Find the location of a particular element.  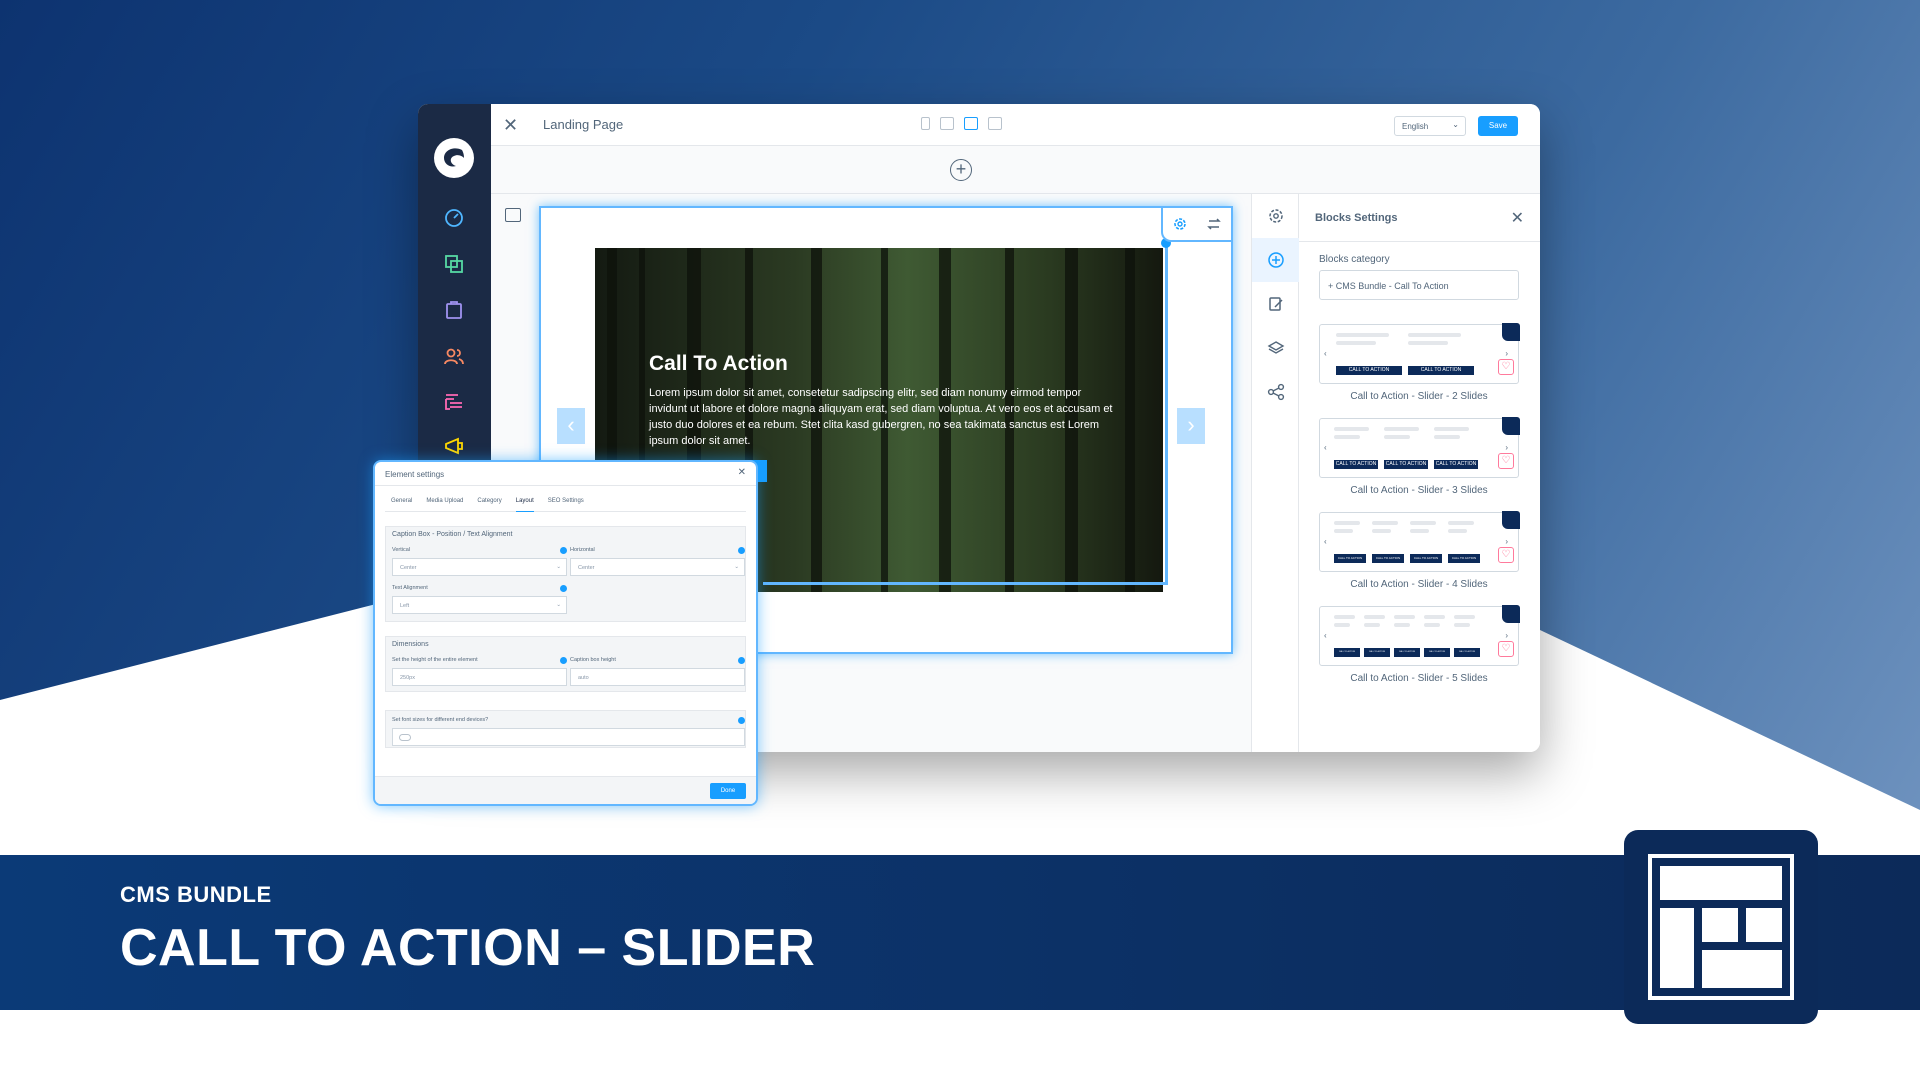

block-caption: Call to Action - Slider - 2 Slides is located at coordinates (1419, 396).